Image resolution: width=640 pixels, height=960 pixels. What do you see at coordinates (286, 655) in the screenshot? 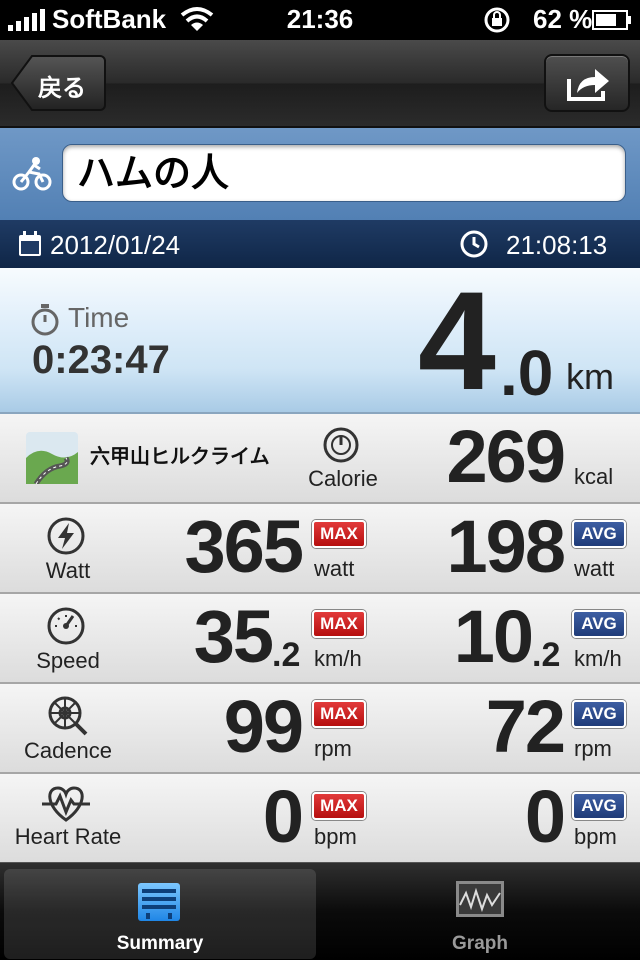
I see `speed-max-decimal: .2` at bounding box center [286, 655].